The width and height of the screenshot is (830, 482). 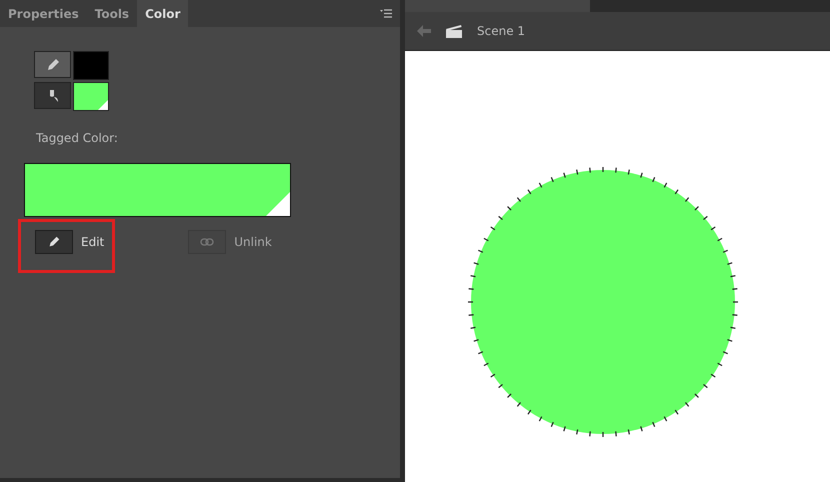 I want to click on clapperboard-icon, so click(x=454, y=31).